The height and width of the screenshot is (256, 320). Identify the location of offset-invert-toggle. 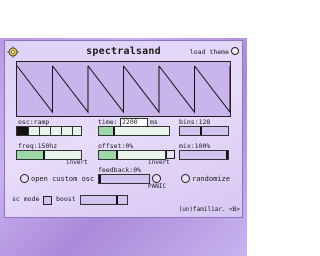
(170, 154).